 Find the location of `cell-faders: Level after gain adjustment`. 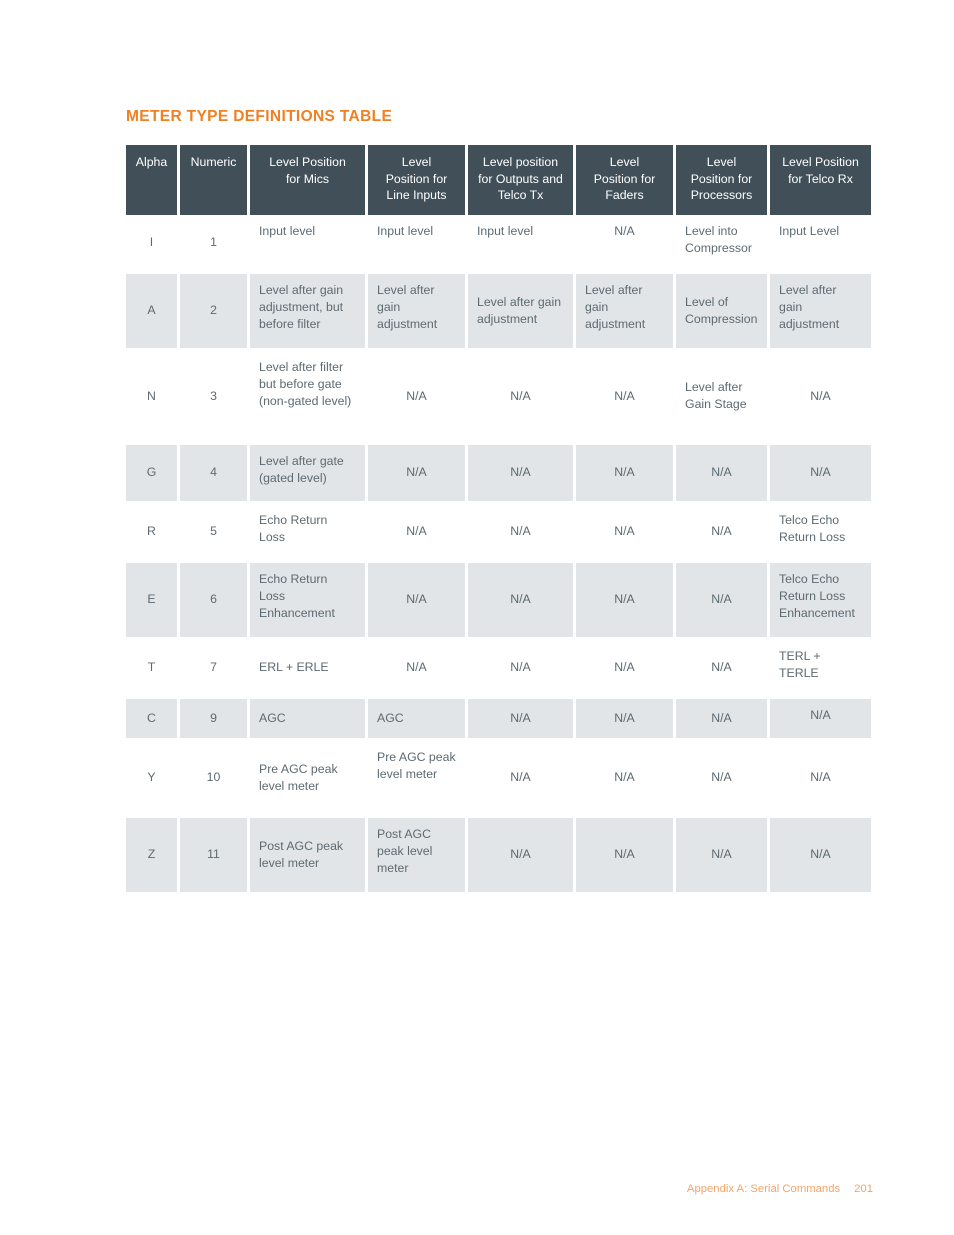

cell-faders: Level after gain adjustment is located at coordinates (624, 310).